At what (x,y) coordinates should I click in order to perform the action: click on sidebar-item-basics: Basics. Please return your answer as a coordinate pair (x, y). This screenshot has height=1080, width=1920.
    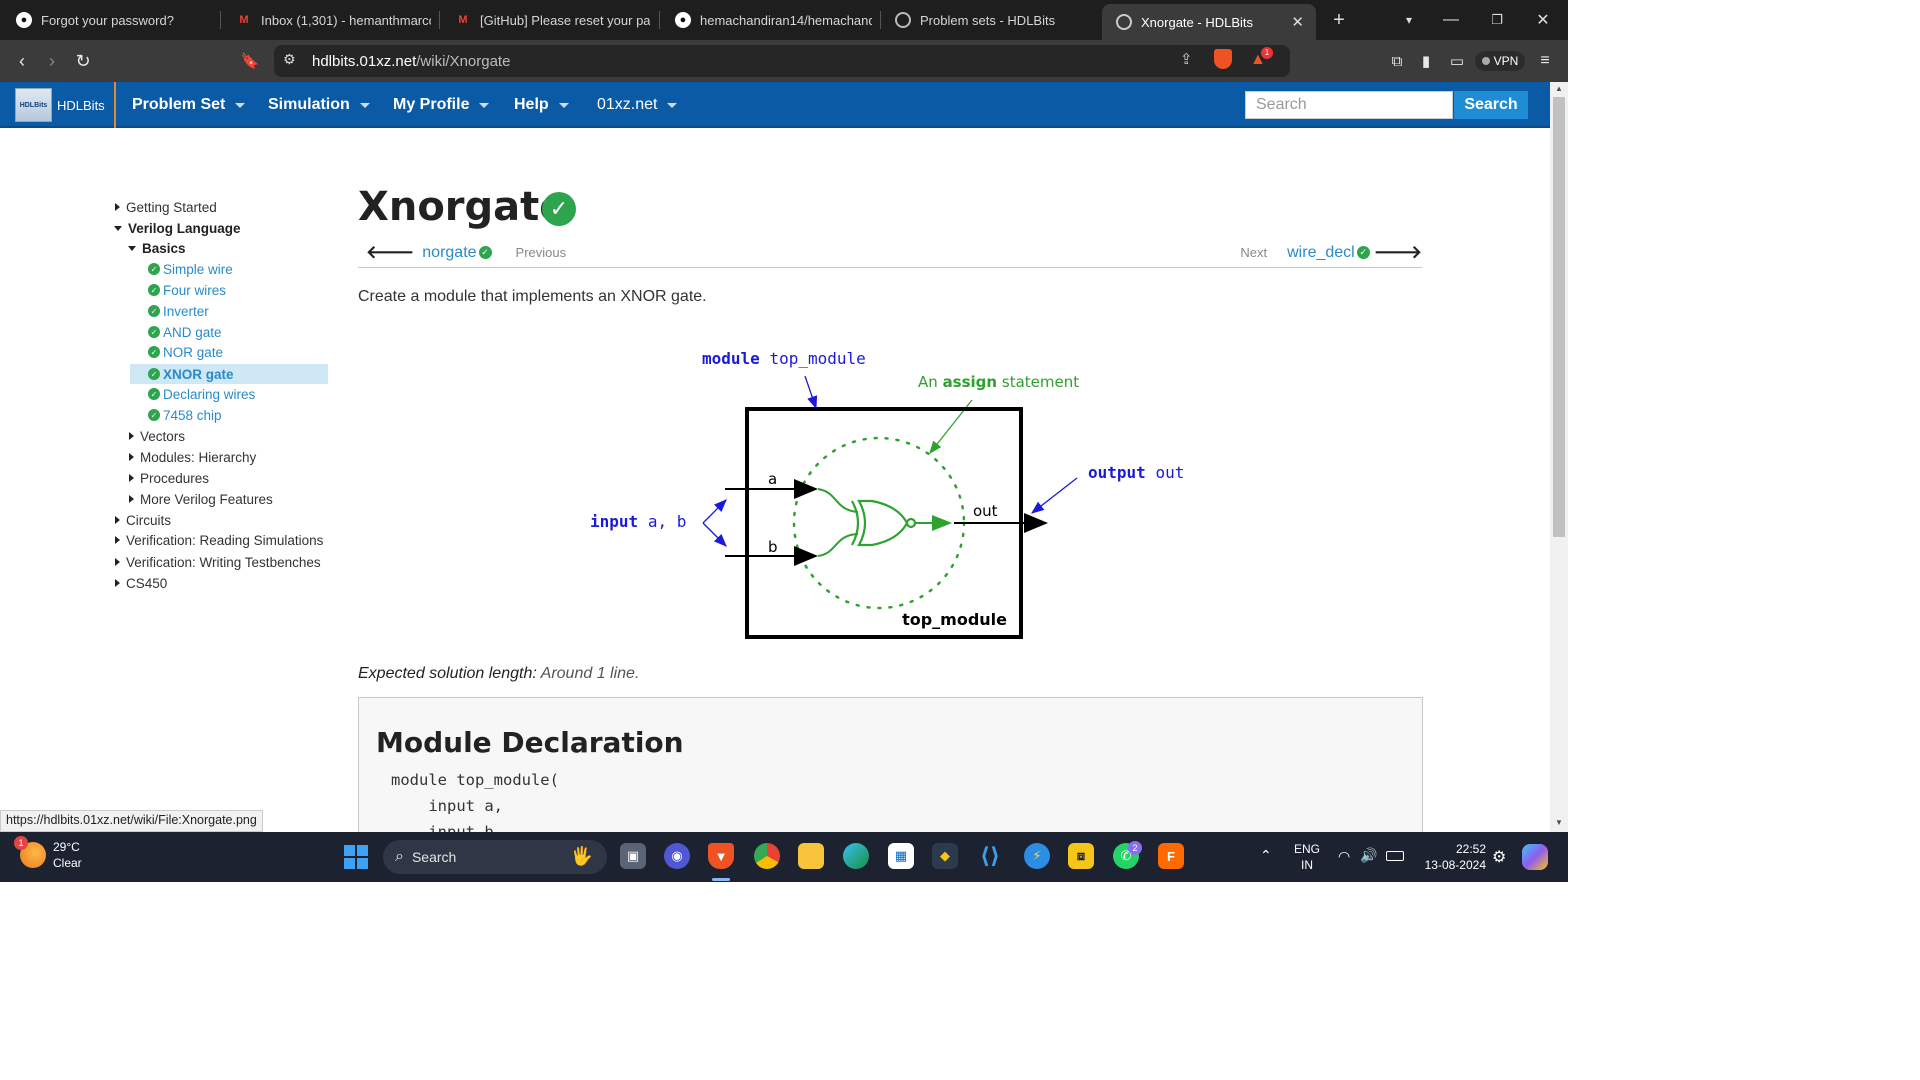
    Looking at the image, I should click on (157, 248).